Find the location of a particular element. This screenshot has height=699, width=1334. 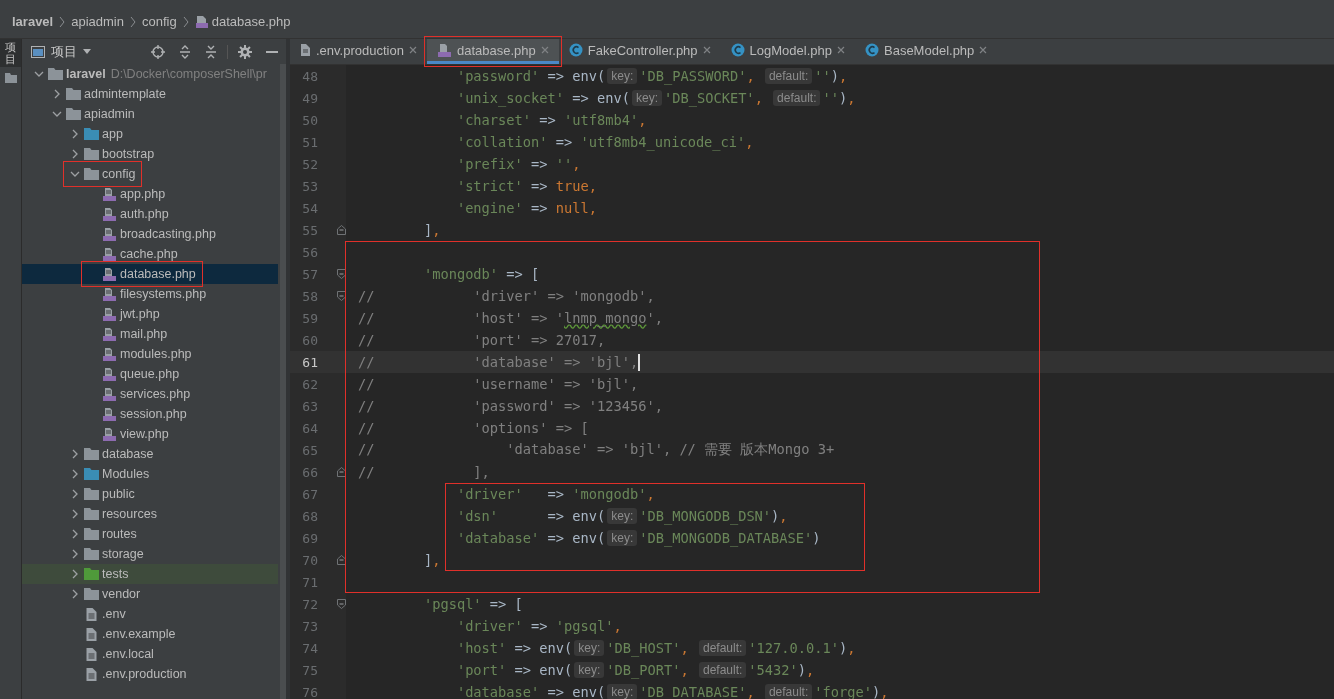

tree-item: modules.php is located at coordinates (150, 354).